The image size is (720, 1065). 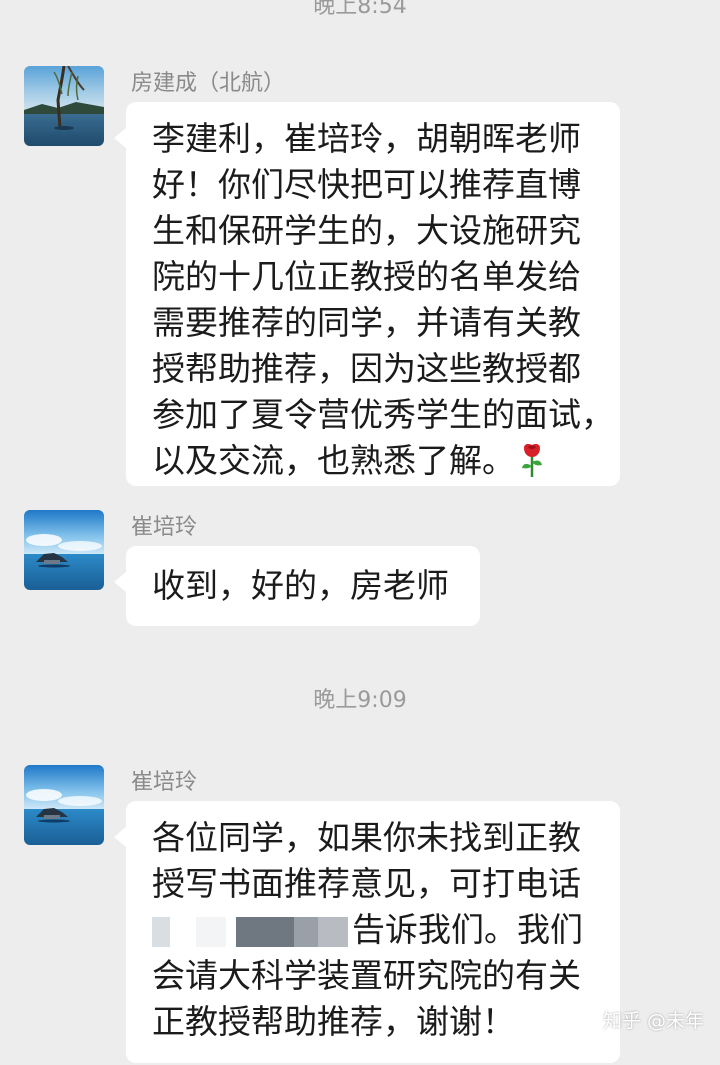 I want to click on zhihu-watermark: 知乎 @未年, so click(x=653, y=1021).